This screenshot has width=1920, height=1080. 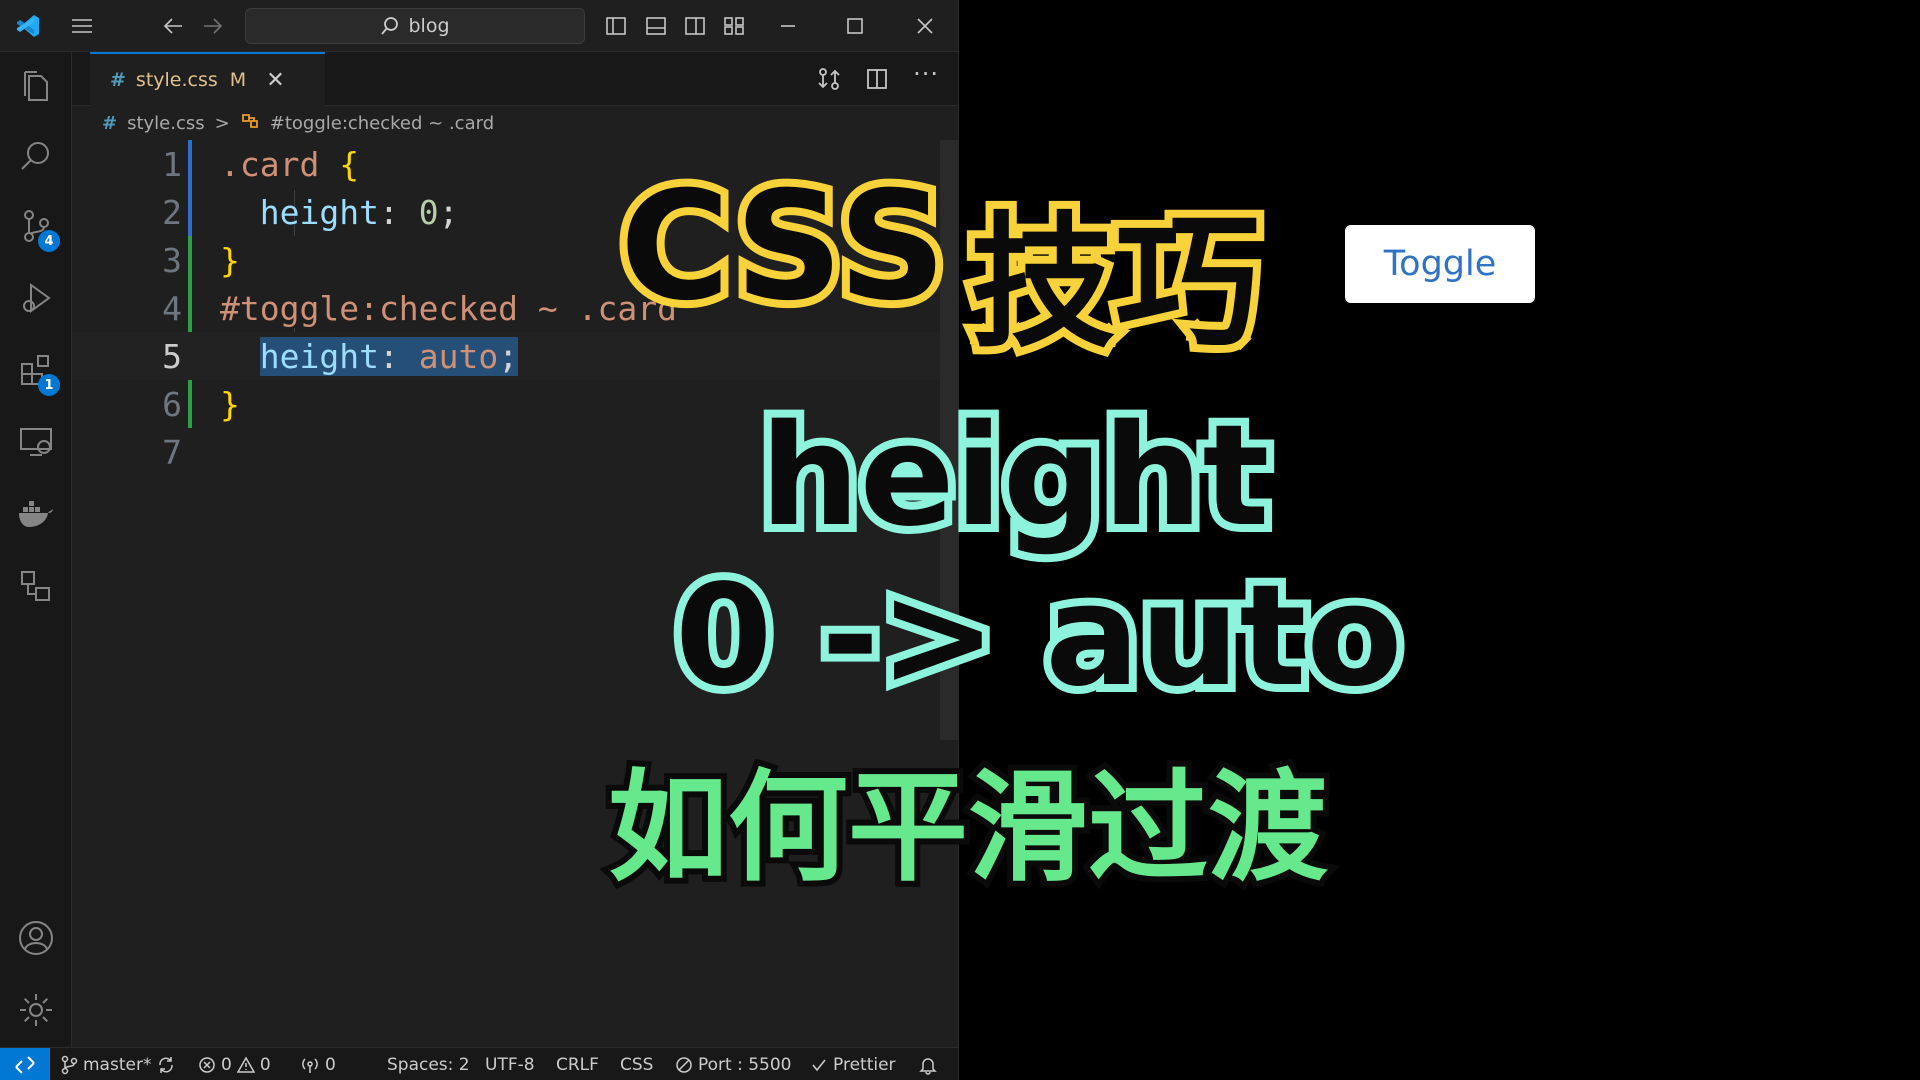 I want to click on run-debug-icon, so click(x=36, y=298).